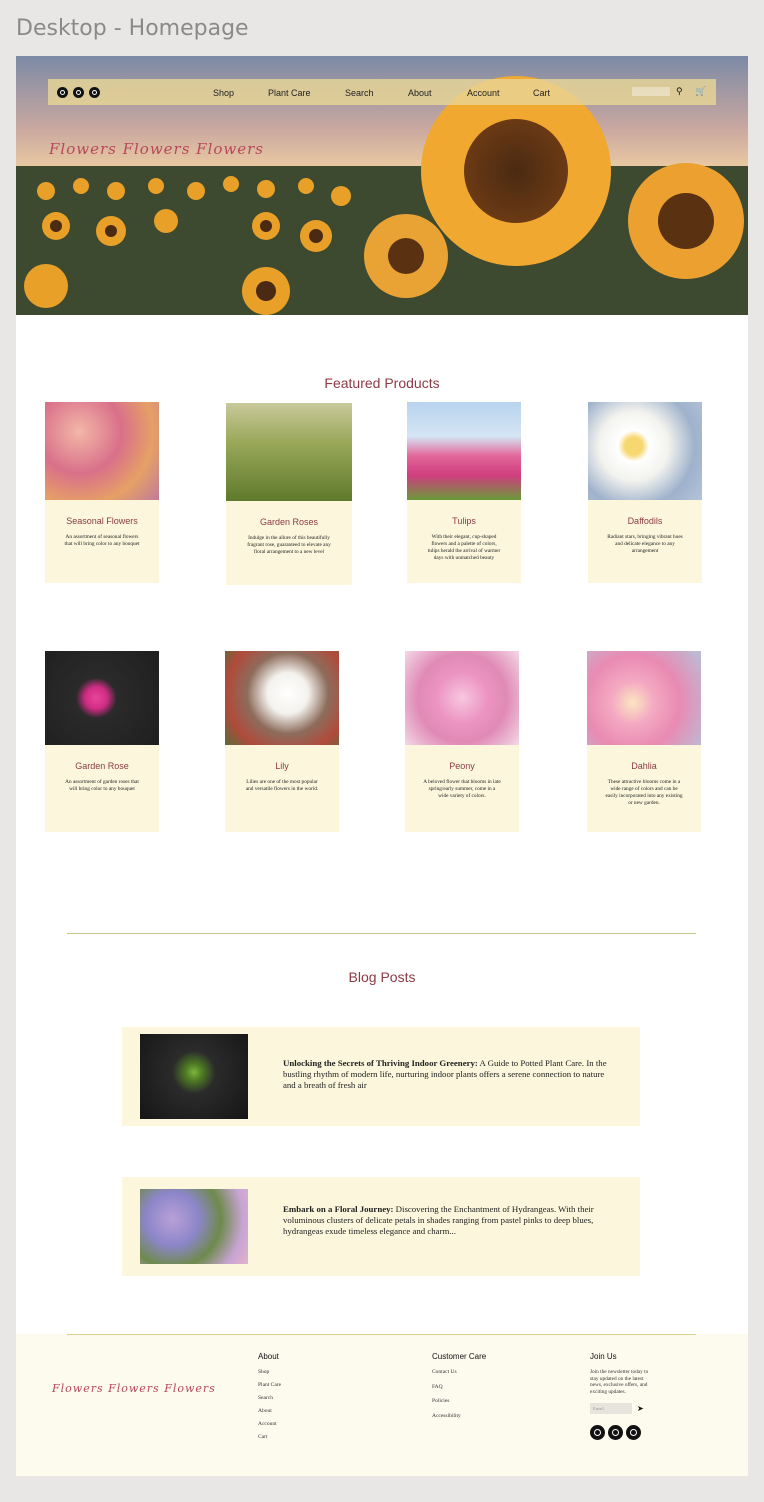 The height and width of the screenshot is (1502, 764). What do you see at coordinates (269, 1375) in the screenshot?
I see `footer-link: Shop` at bounding box center [269, 1375].